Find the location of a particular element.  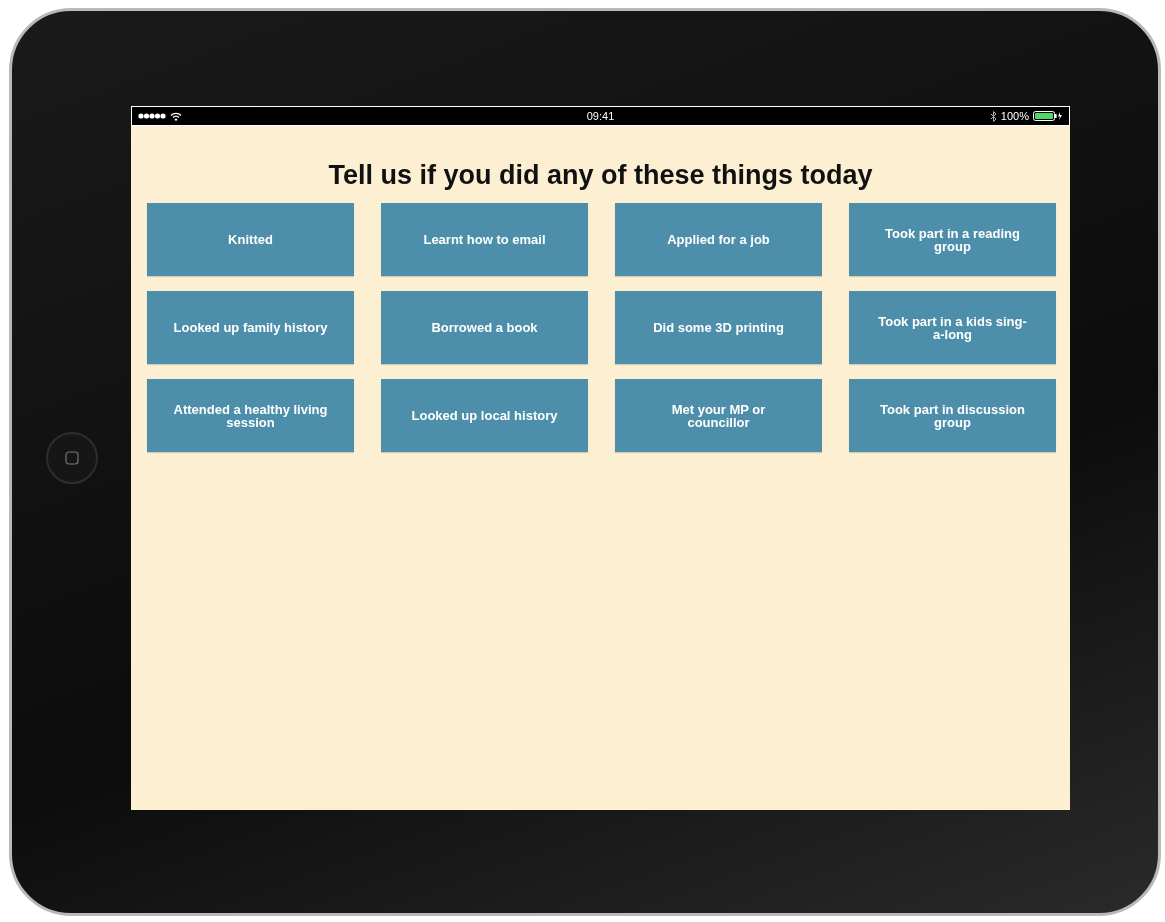

activity-button: Looked up local history is located at coordinates (484, 415).